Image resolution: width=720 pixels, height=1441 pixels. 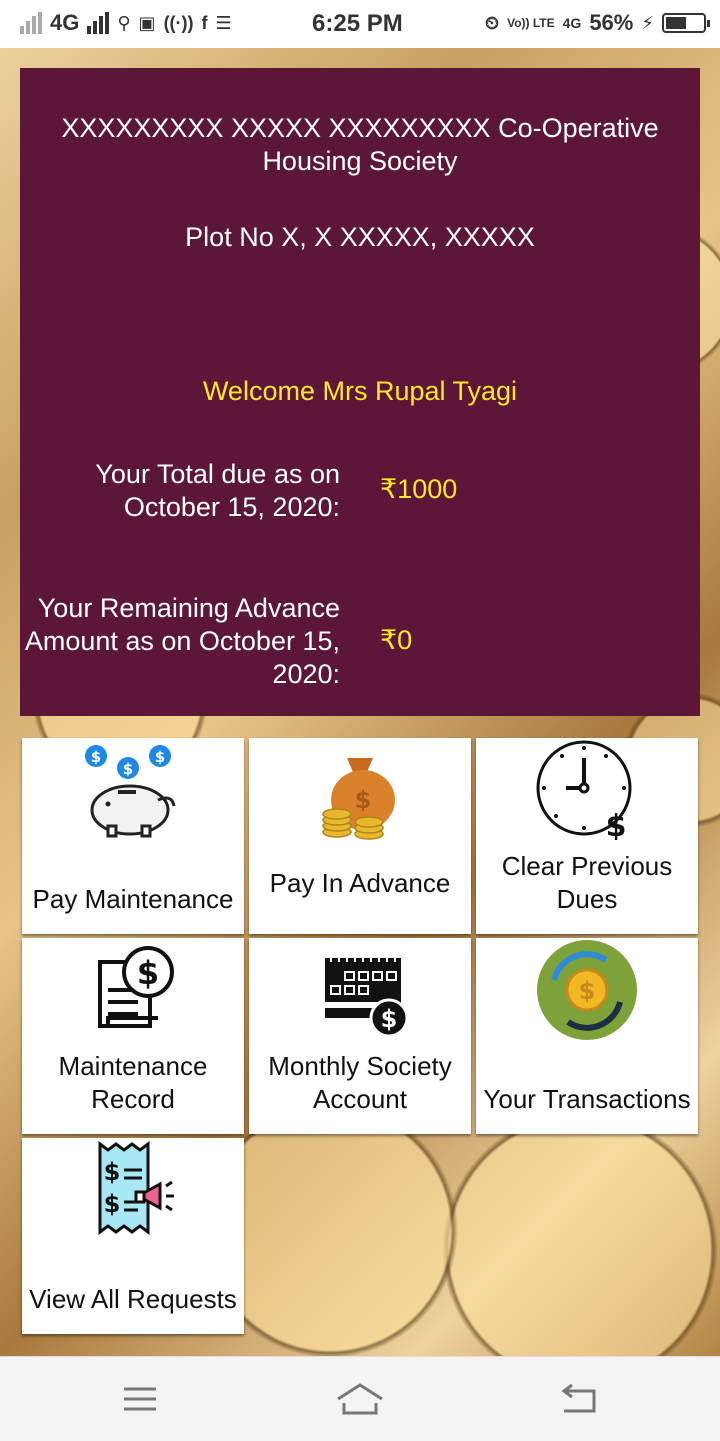 I want to click on alarm-icon: ⏲, so click(x=492, y=22).